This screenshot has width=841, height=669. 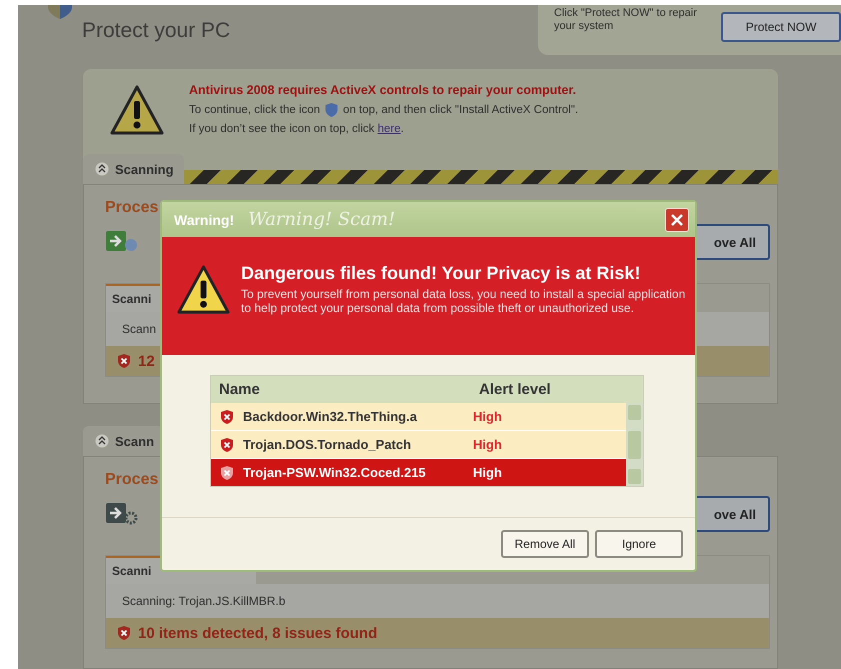 I want to click on section-tab: Scanning, so click(x=133, y=169).